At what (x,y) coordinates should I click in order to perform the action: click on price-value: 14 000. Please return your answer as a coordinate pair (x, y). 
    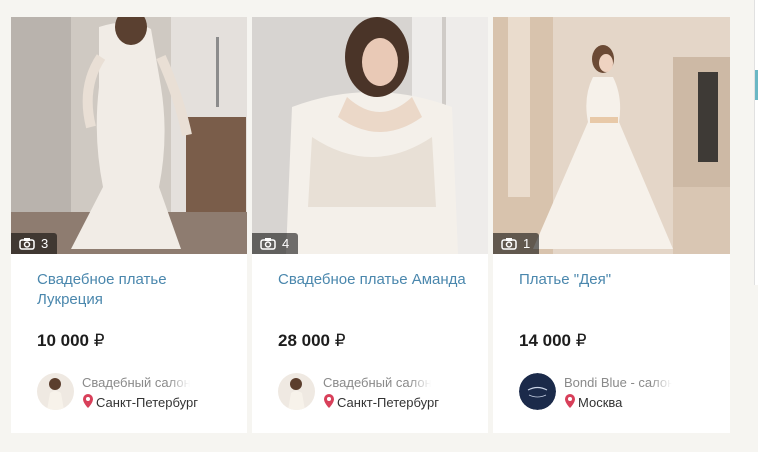
    Looking at the image, I should click on (545, 340).